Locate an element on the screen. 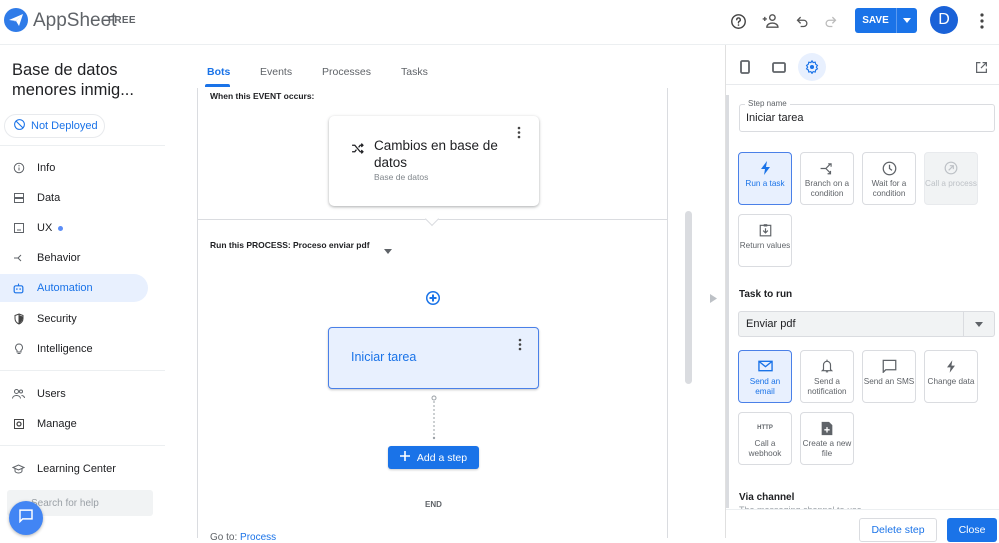 The image size is (999, 543). return-values-icon is located at coordinates (765, 230).